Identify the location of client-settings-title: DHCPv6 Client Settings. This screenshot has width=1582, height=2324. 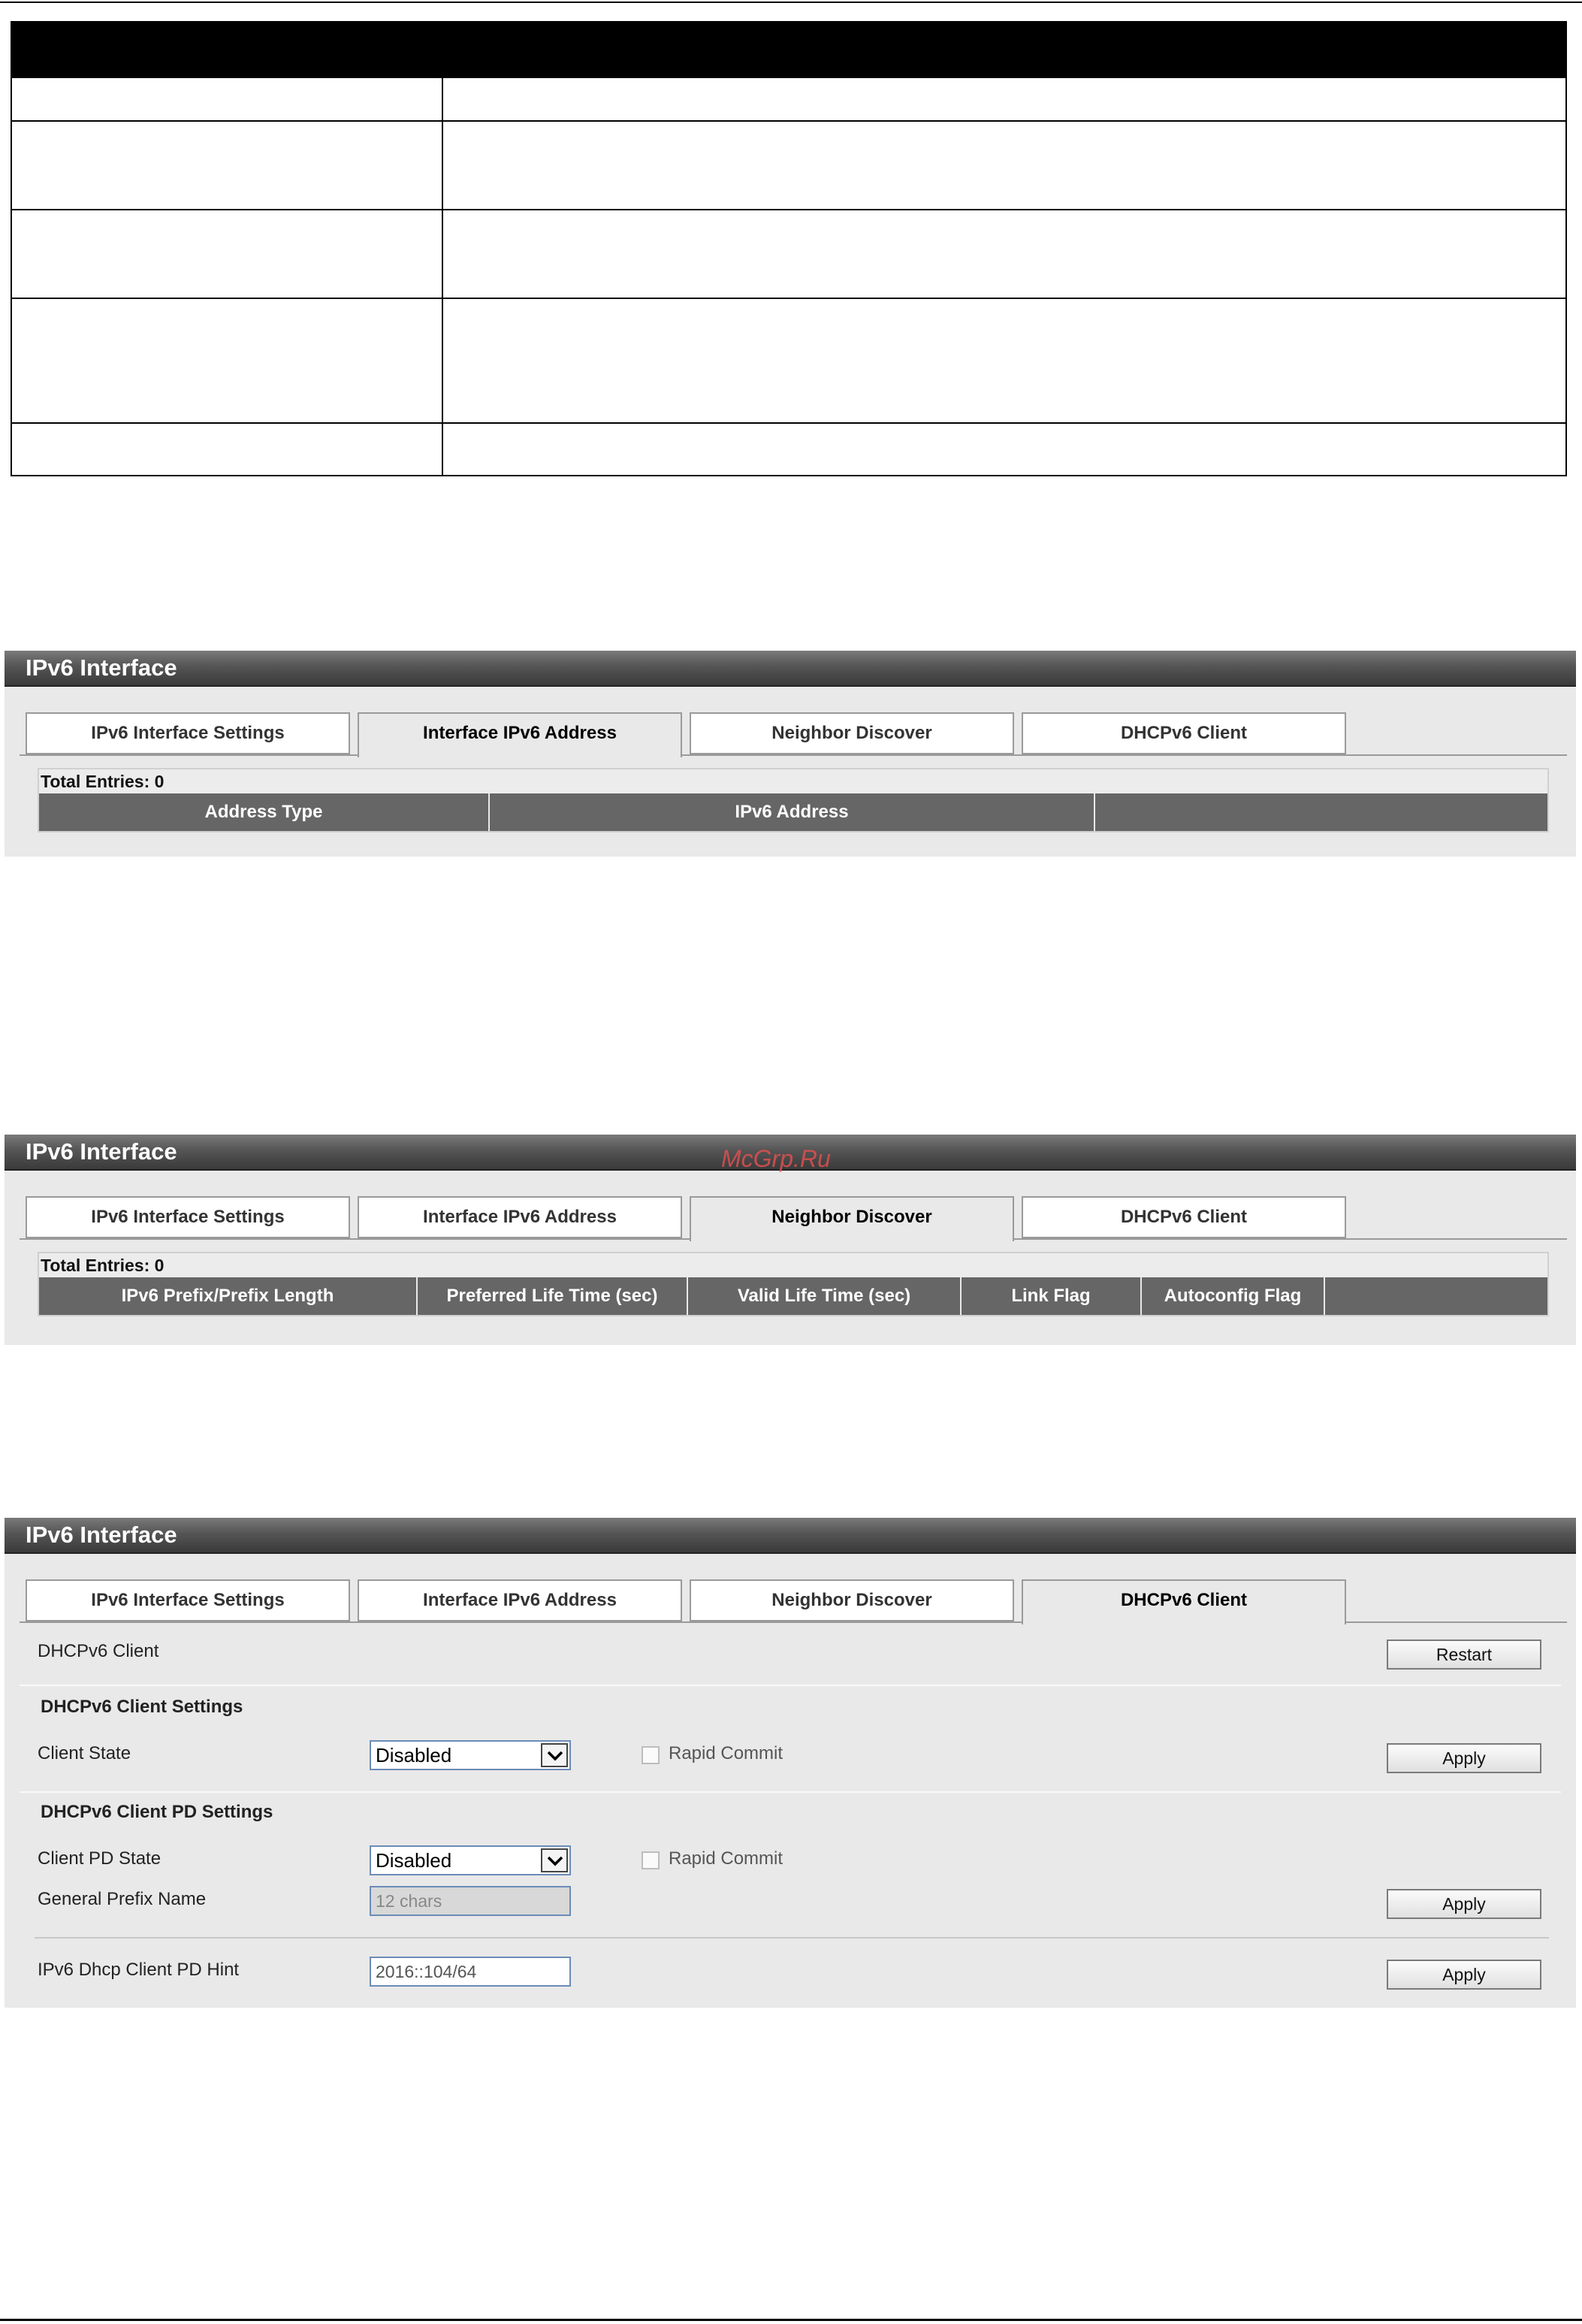
(142, 1707).